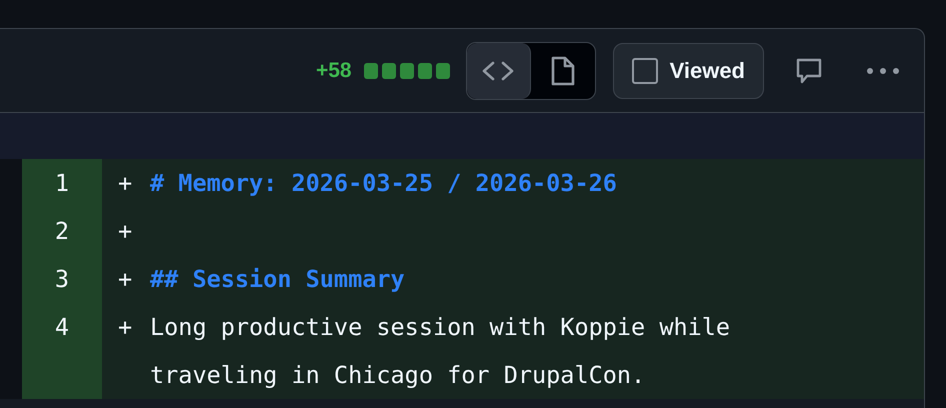 Image resolution: width=946 pixels, height=408 pixels. I want to click on code-text: Long productive session with Koppie while traveling in Chicago for DrupalCon., so click(441, 351).